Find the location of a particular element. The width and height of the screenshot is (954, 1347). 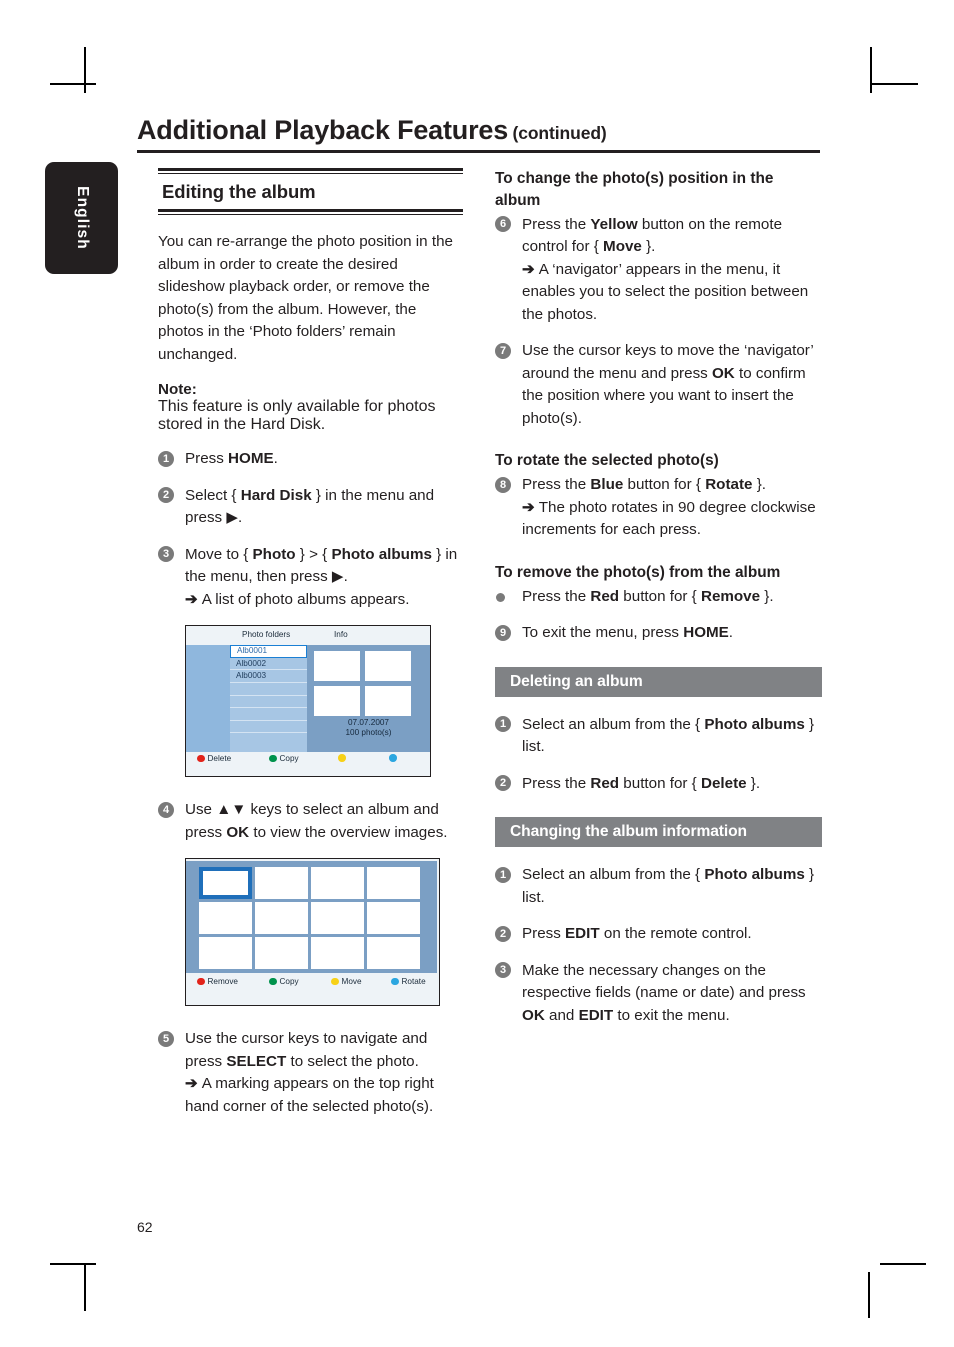

page-header: Additional Playback Features (continued) is located at coordinates (478, 130).